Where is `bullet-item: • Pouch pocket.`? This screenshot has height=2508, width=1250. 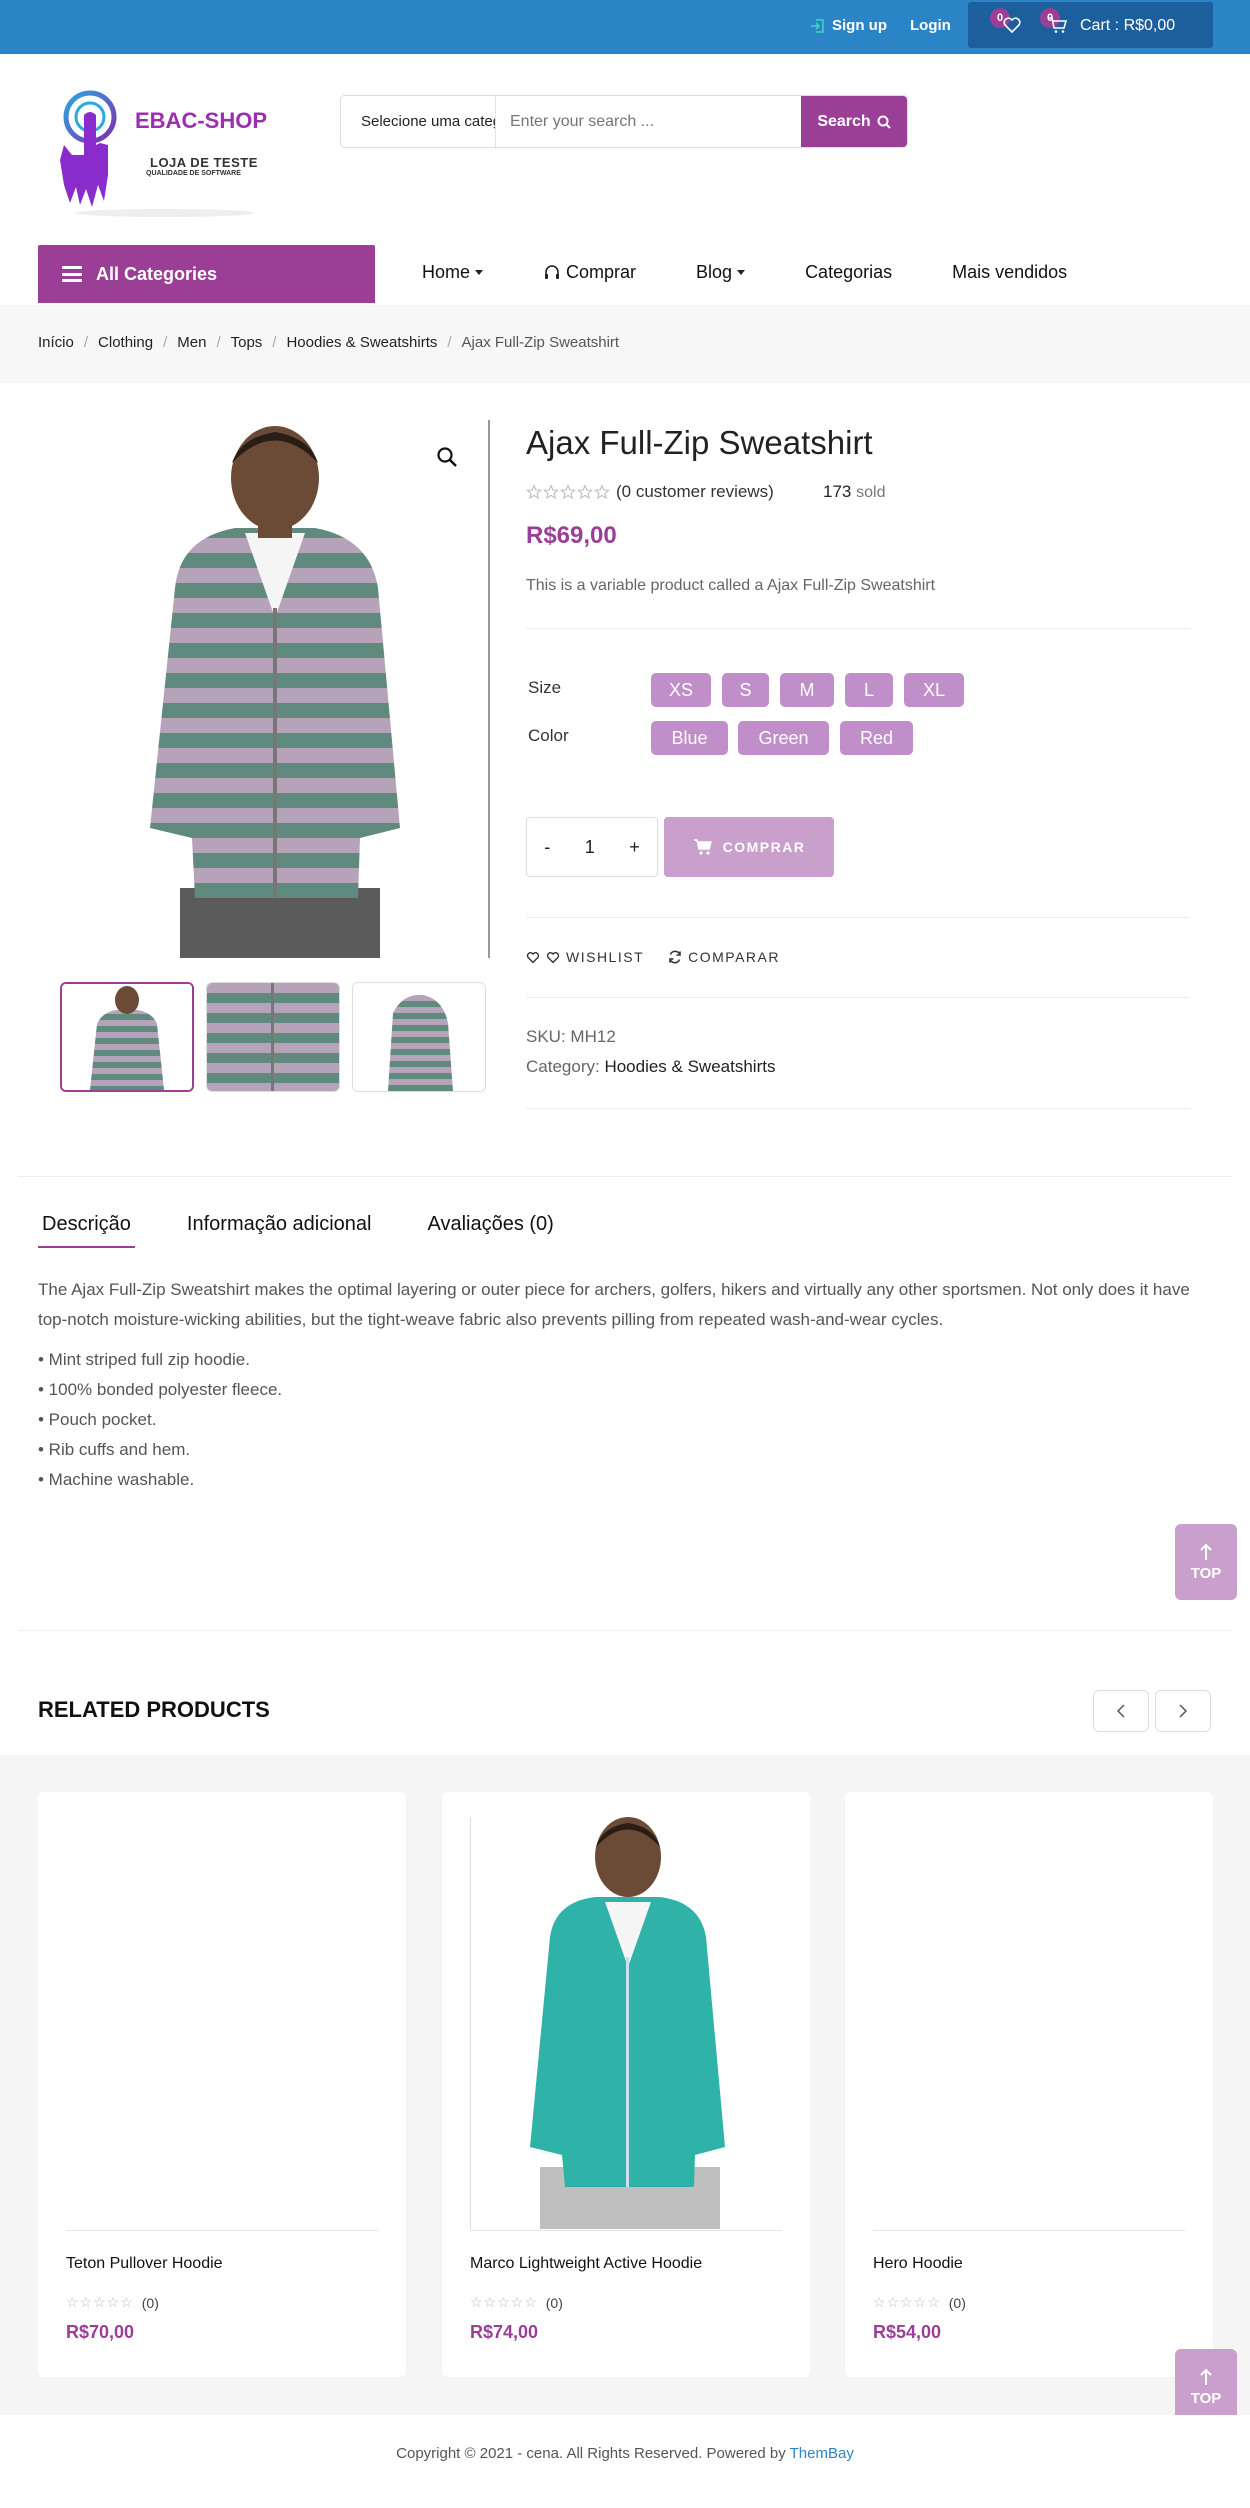 bullet-item: • Pouch pocket. is located at coordinates (97, 1419).